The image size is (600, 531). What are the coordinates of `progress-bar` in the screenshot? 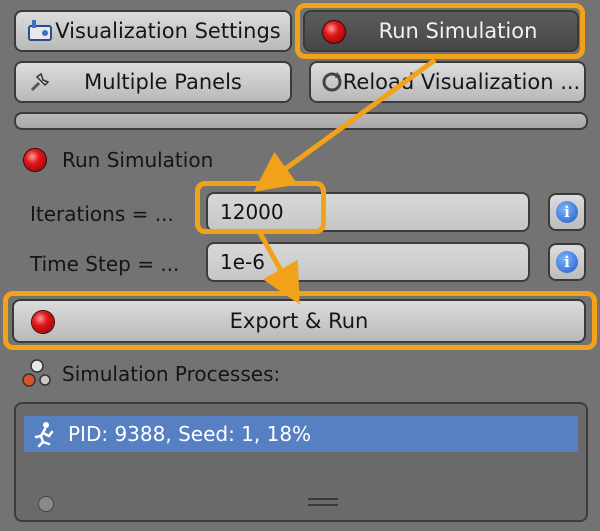 It's located at (301, 121).